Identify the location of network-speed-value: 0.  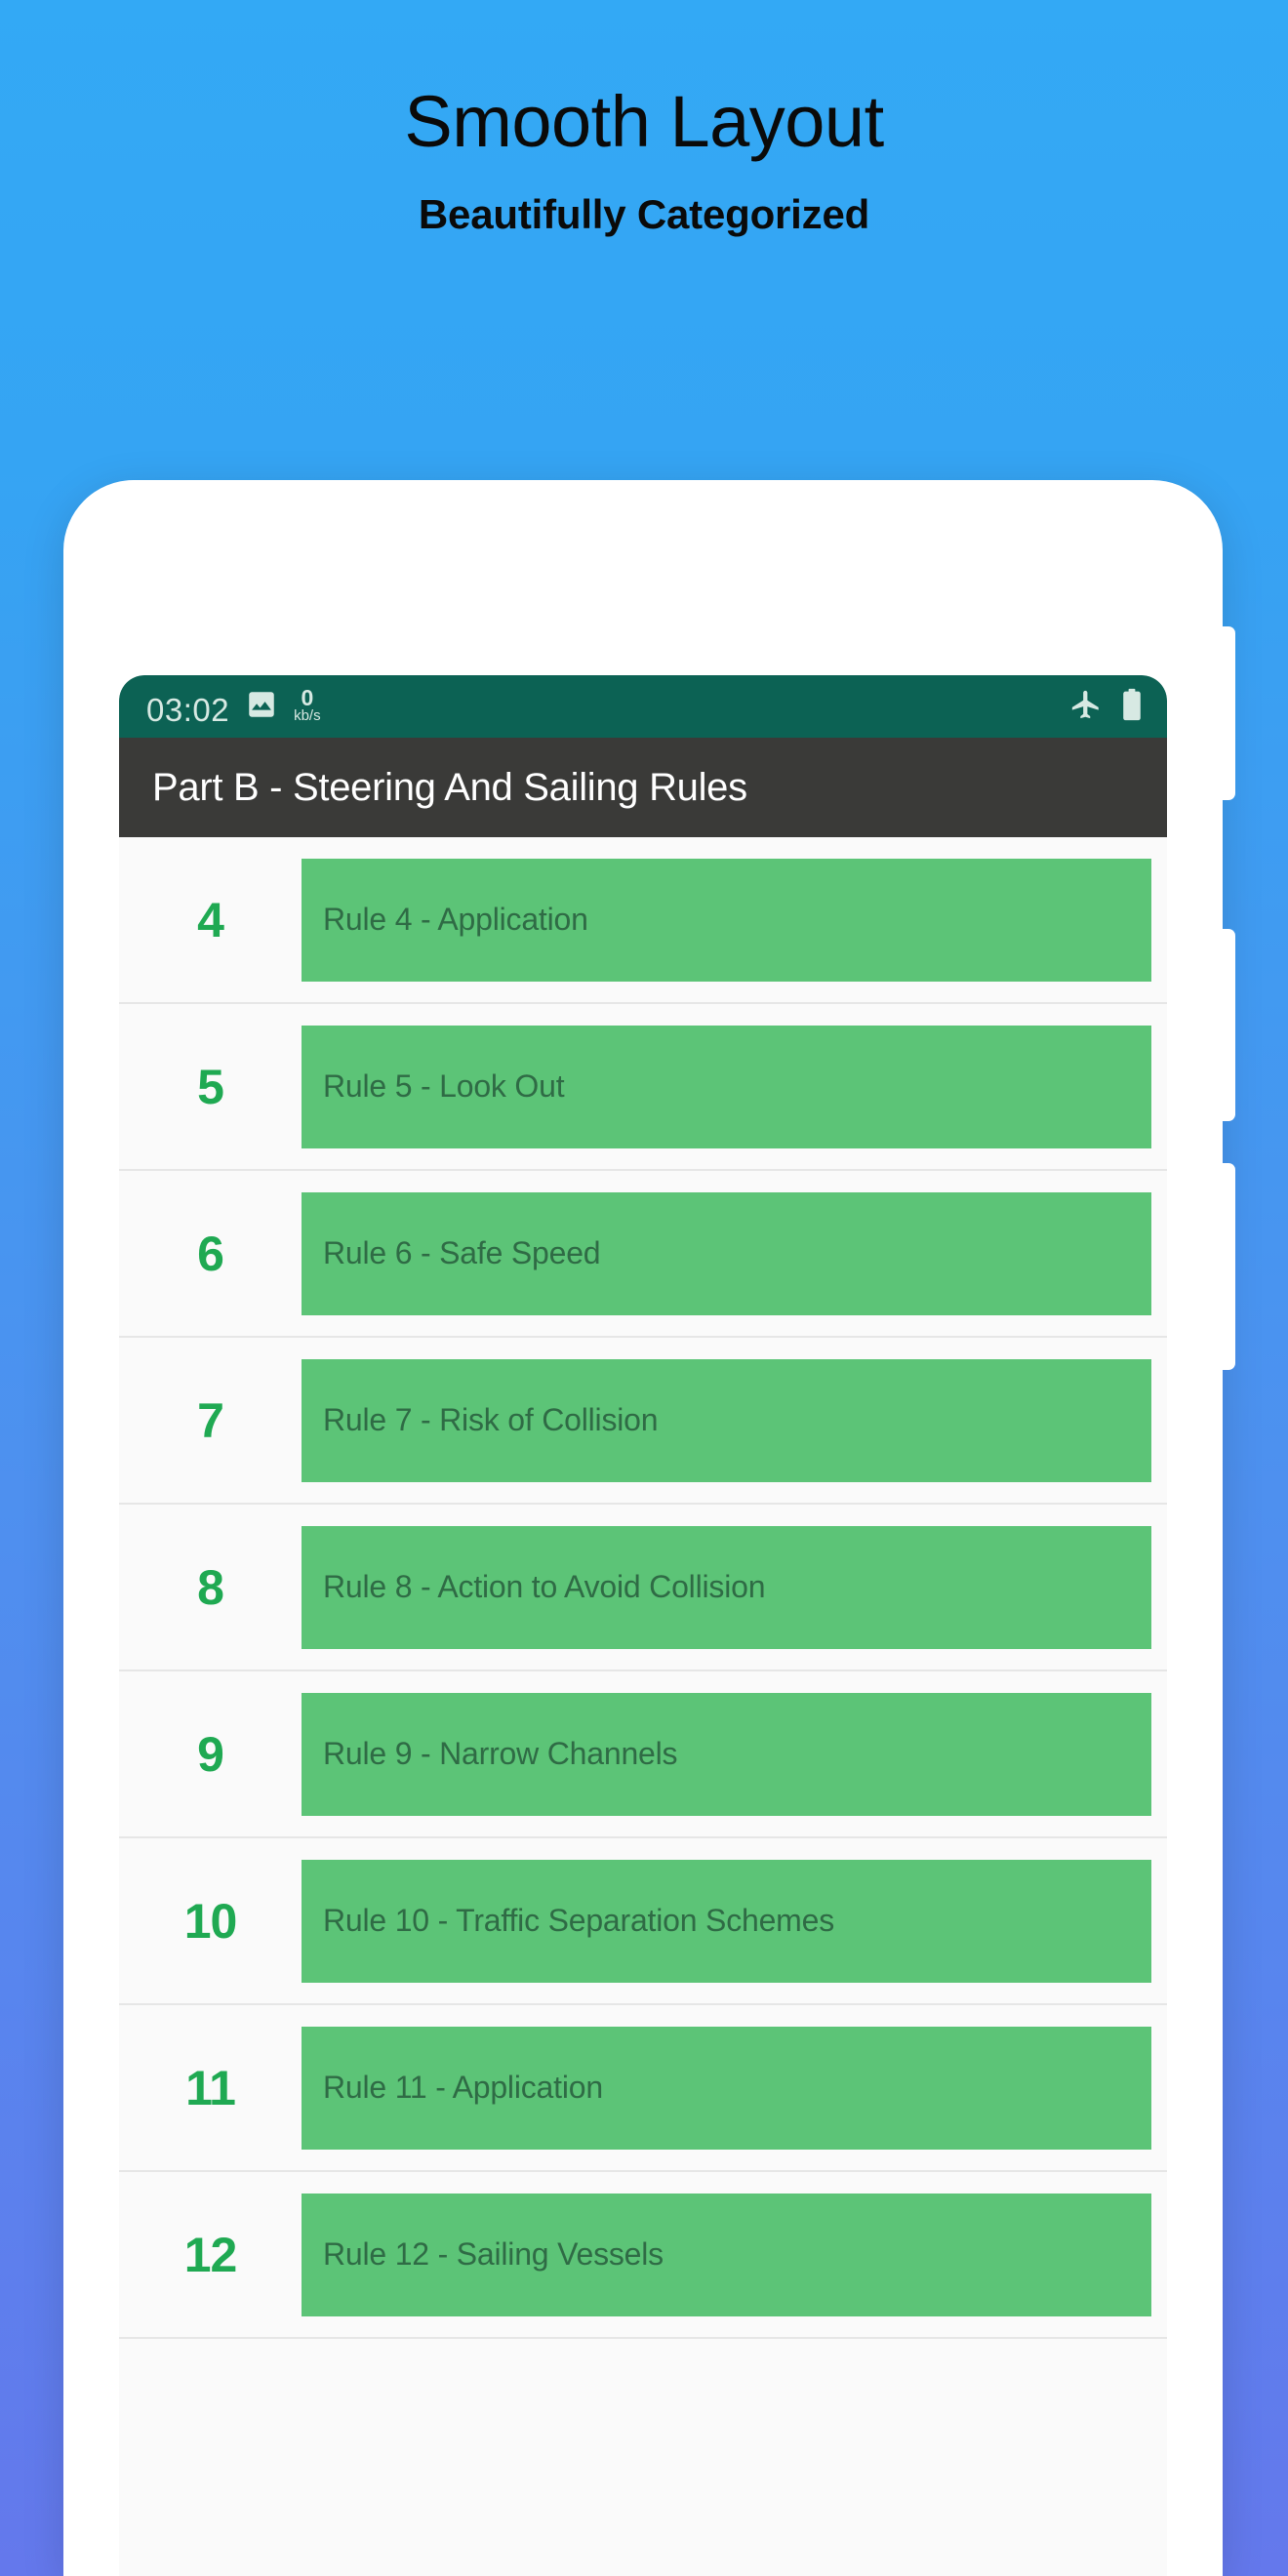
(307, 698).